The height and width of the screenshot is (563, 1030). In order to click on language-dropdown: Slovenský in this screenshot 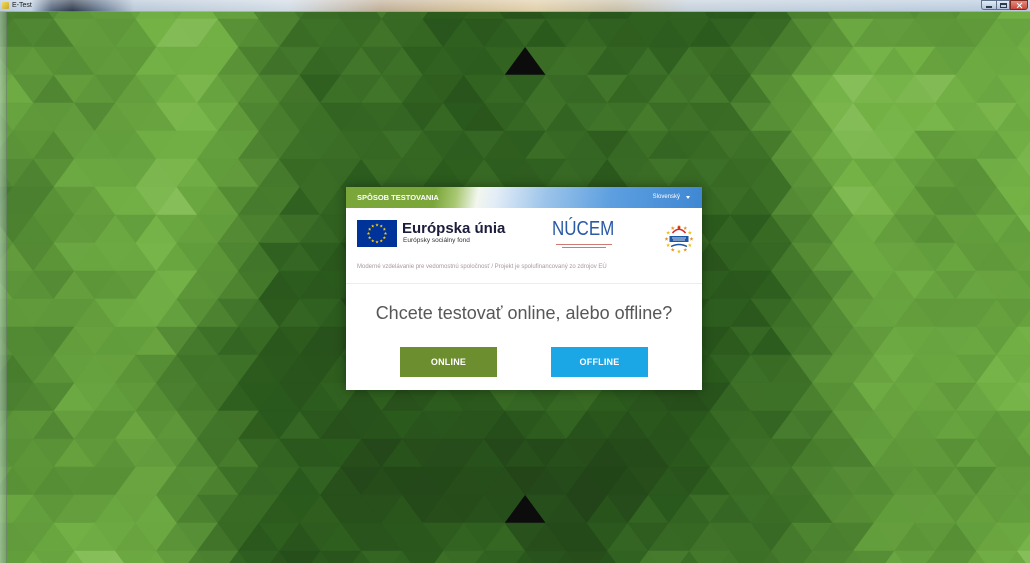, I will do `click(671, 197)`.